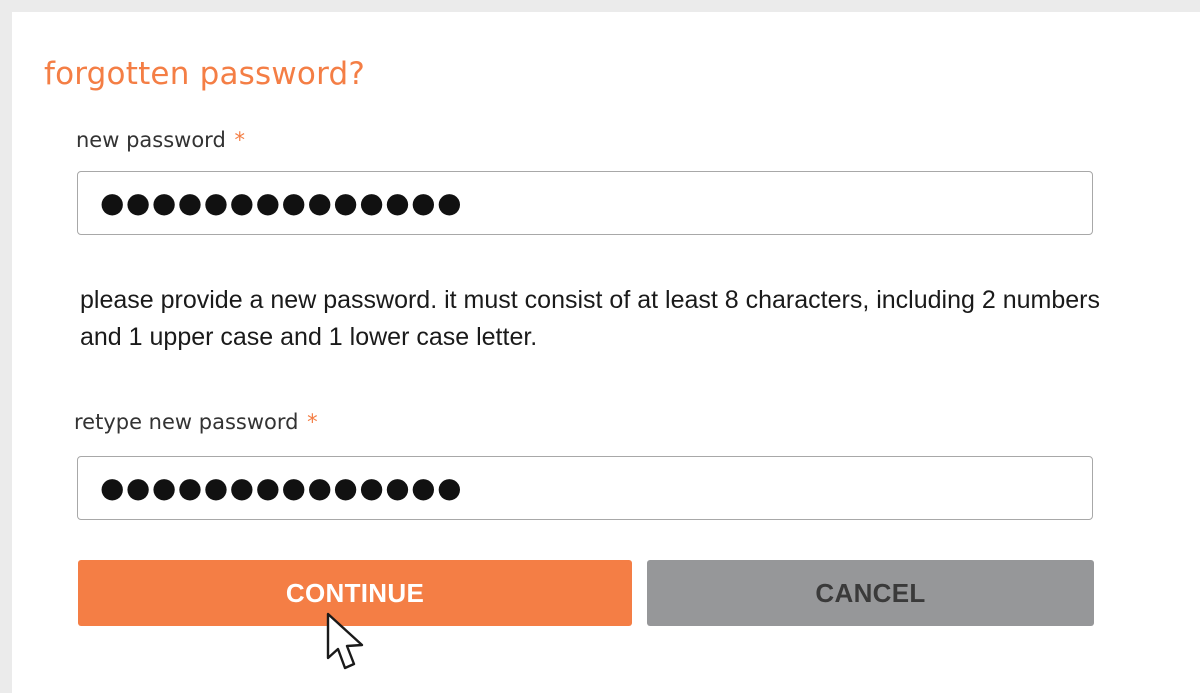 The image size is (1200, 693). I want to click on new-password-label-text: new password, so click(151, 140).